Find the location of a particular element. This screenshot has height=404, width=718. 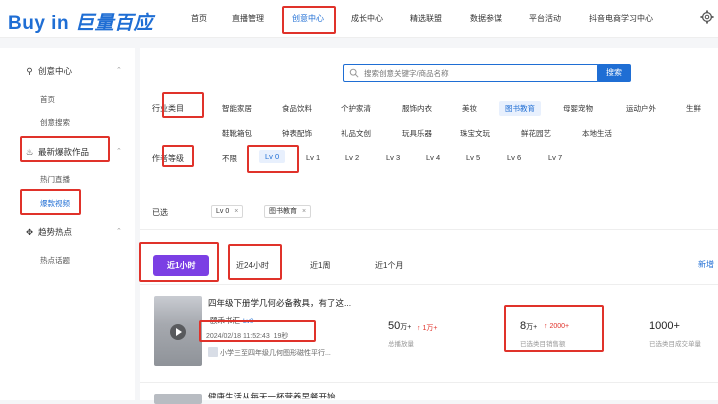

sidebar-group-label: 趋势热点 is located at coordinates (55, 232).